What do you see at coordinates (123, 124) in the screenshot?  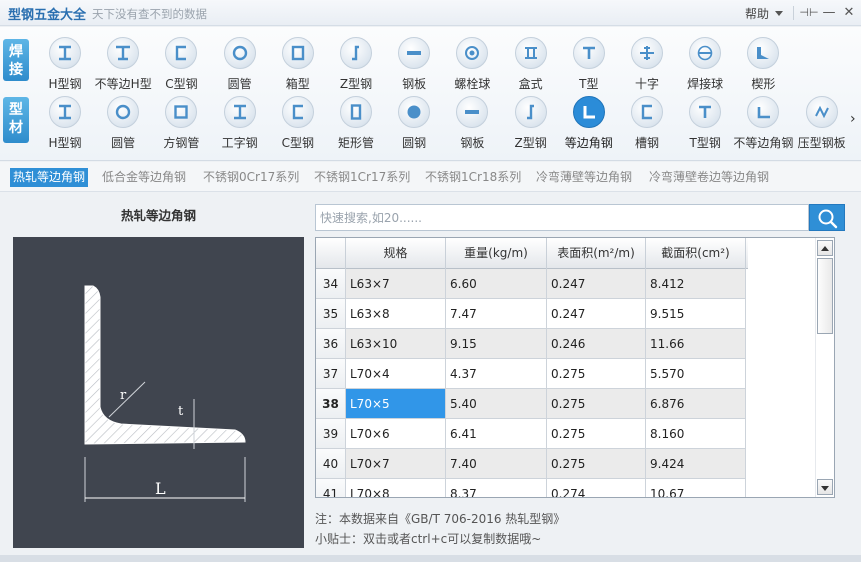 I see `profile-item: 圆管` at bounding box center [123, 124].